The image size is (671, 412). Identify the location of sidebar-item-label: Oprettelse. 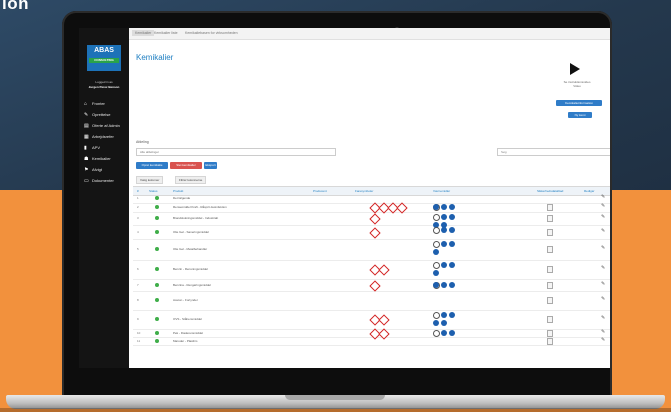
(101, 114).